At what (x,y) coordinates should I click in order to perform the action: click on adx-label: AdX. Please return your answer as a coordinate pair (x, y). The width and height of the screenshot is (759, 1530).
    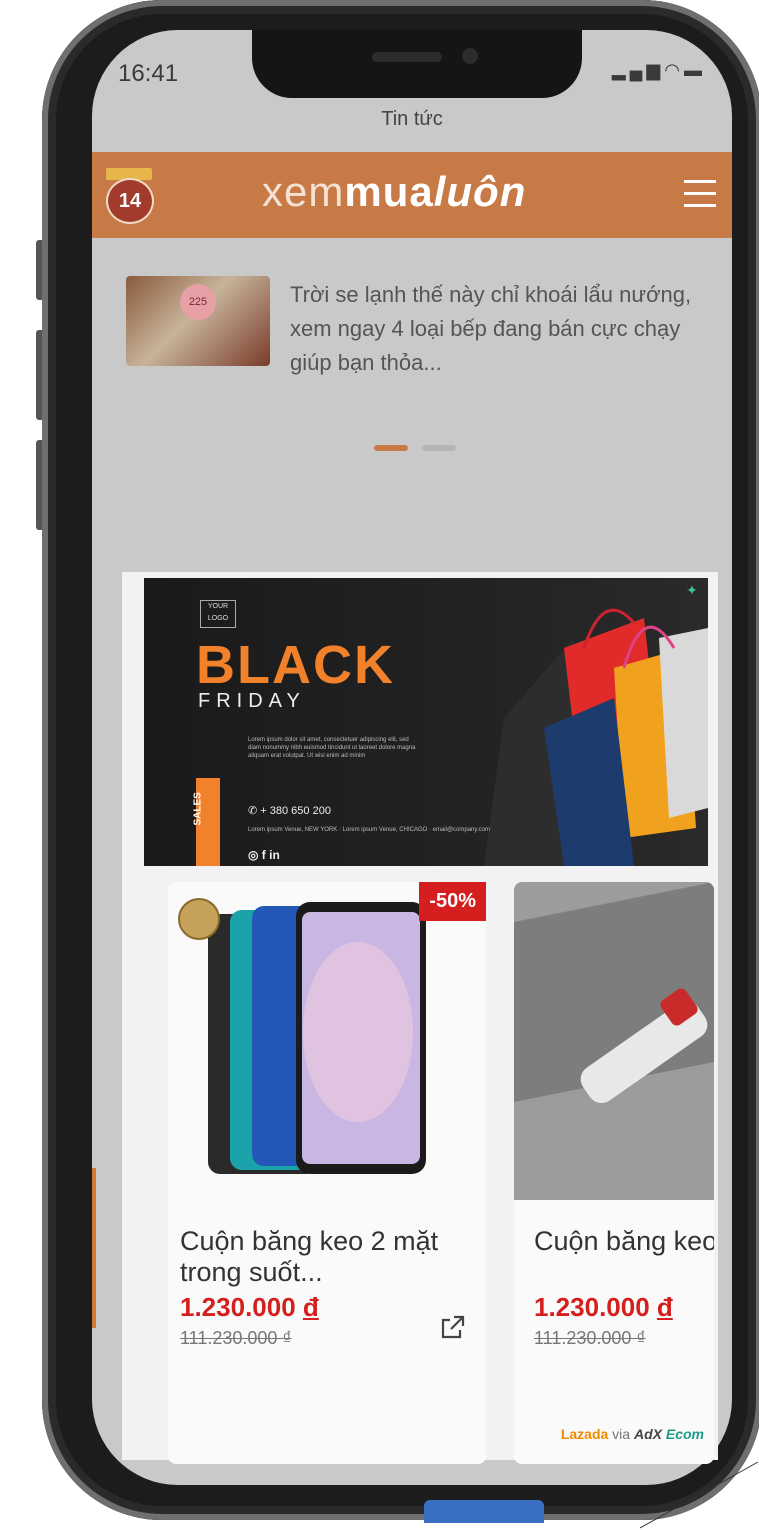
    Looking at the image, I should click on (647, 1434).